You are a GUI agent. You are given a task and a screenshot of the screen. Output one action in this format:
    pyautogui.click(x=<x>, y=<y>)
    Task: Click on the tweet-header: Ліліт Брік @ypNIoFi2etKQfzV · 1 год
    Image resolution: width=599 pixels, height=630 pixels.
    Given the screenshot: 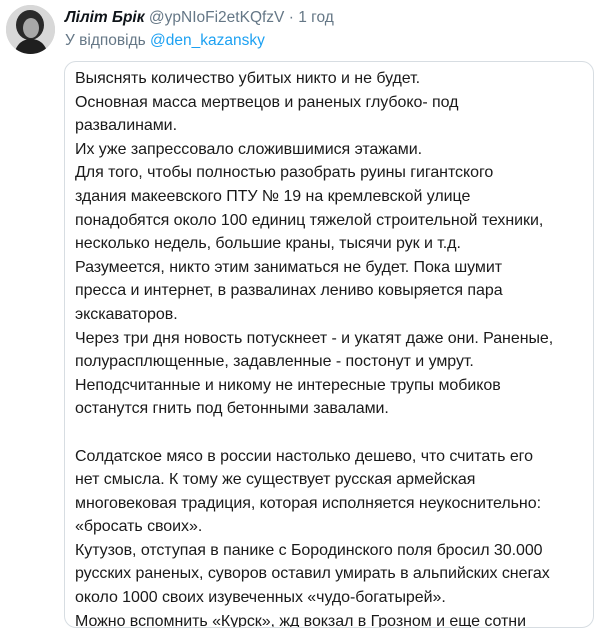 What is the action you would take?
    pyautogui.click(x=199, y=17)
    